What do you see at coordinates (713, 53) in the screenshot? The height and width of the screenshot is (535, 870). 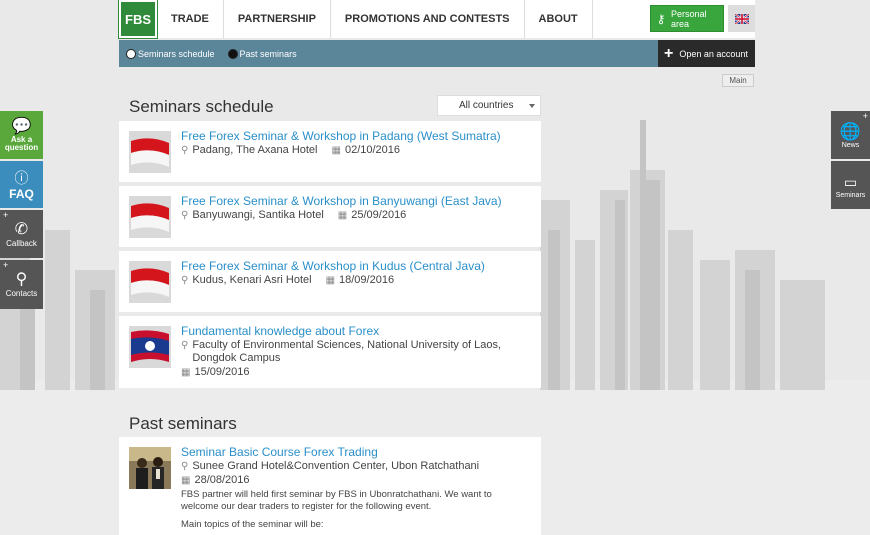 I see `open-account-label: Open an account` at bounding box center [713, 53].